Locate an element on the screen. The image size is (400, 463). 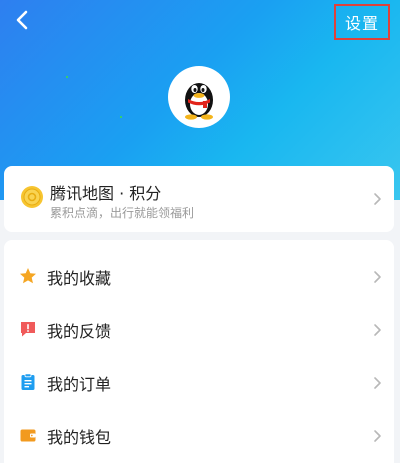
back-button is located at coordinates (22, 20).